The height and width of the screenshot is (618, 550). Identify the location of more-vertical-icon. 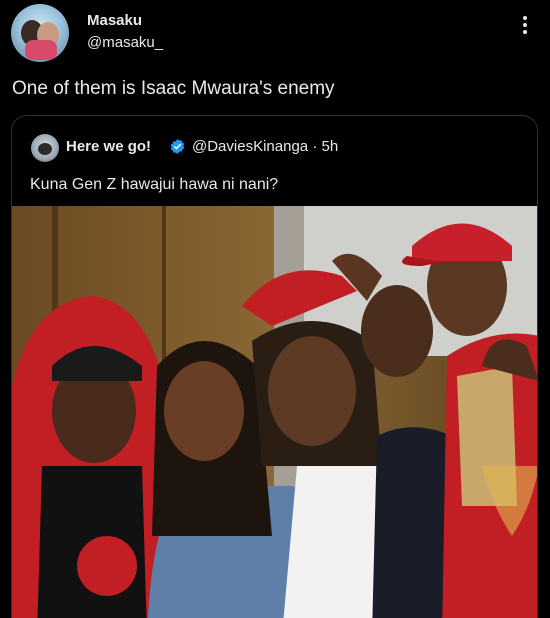
(525, 27).